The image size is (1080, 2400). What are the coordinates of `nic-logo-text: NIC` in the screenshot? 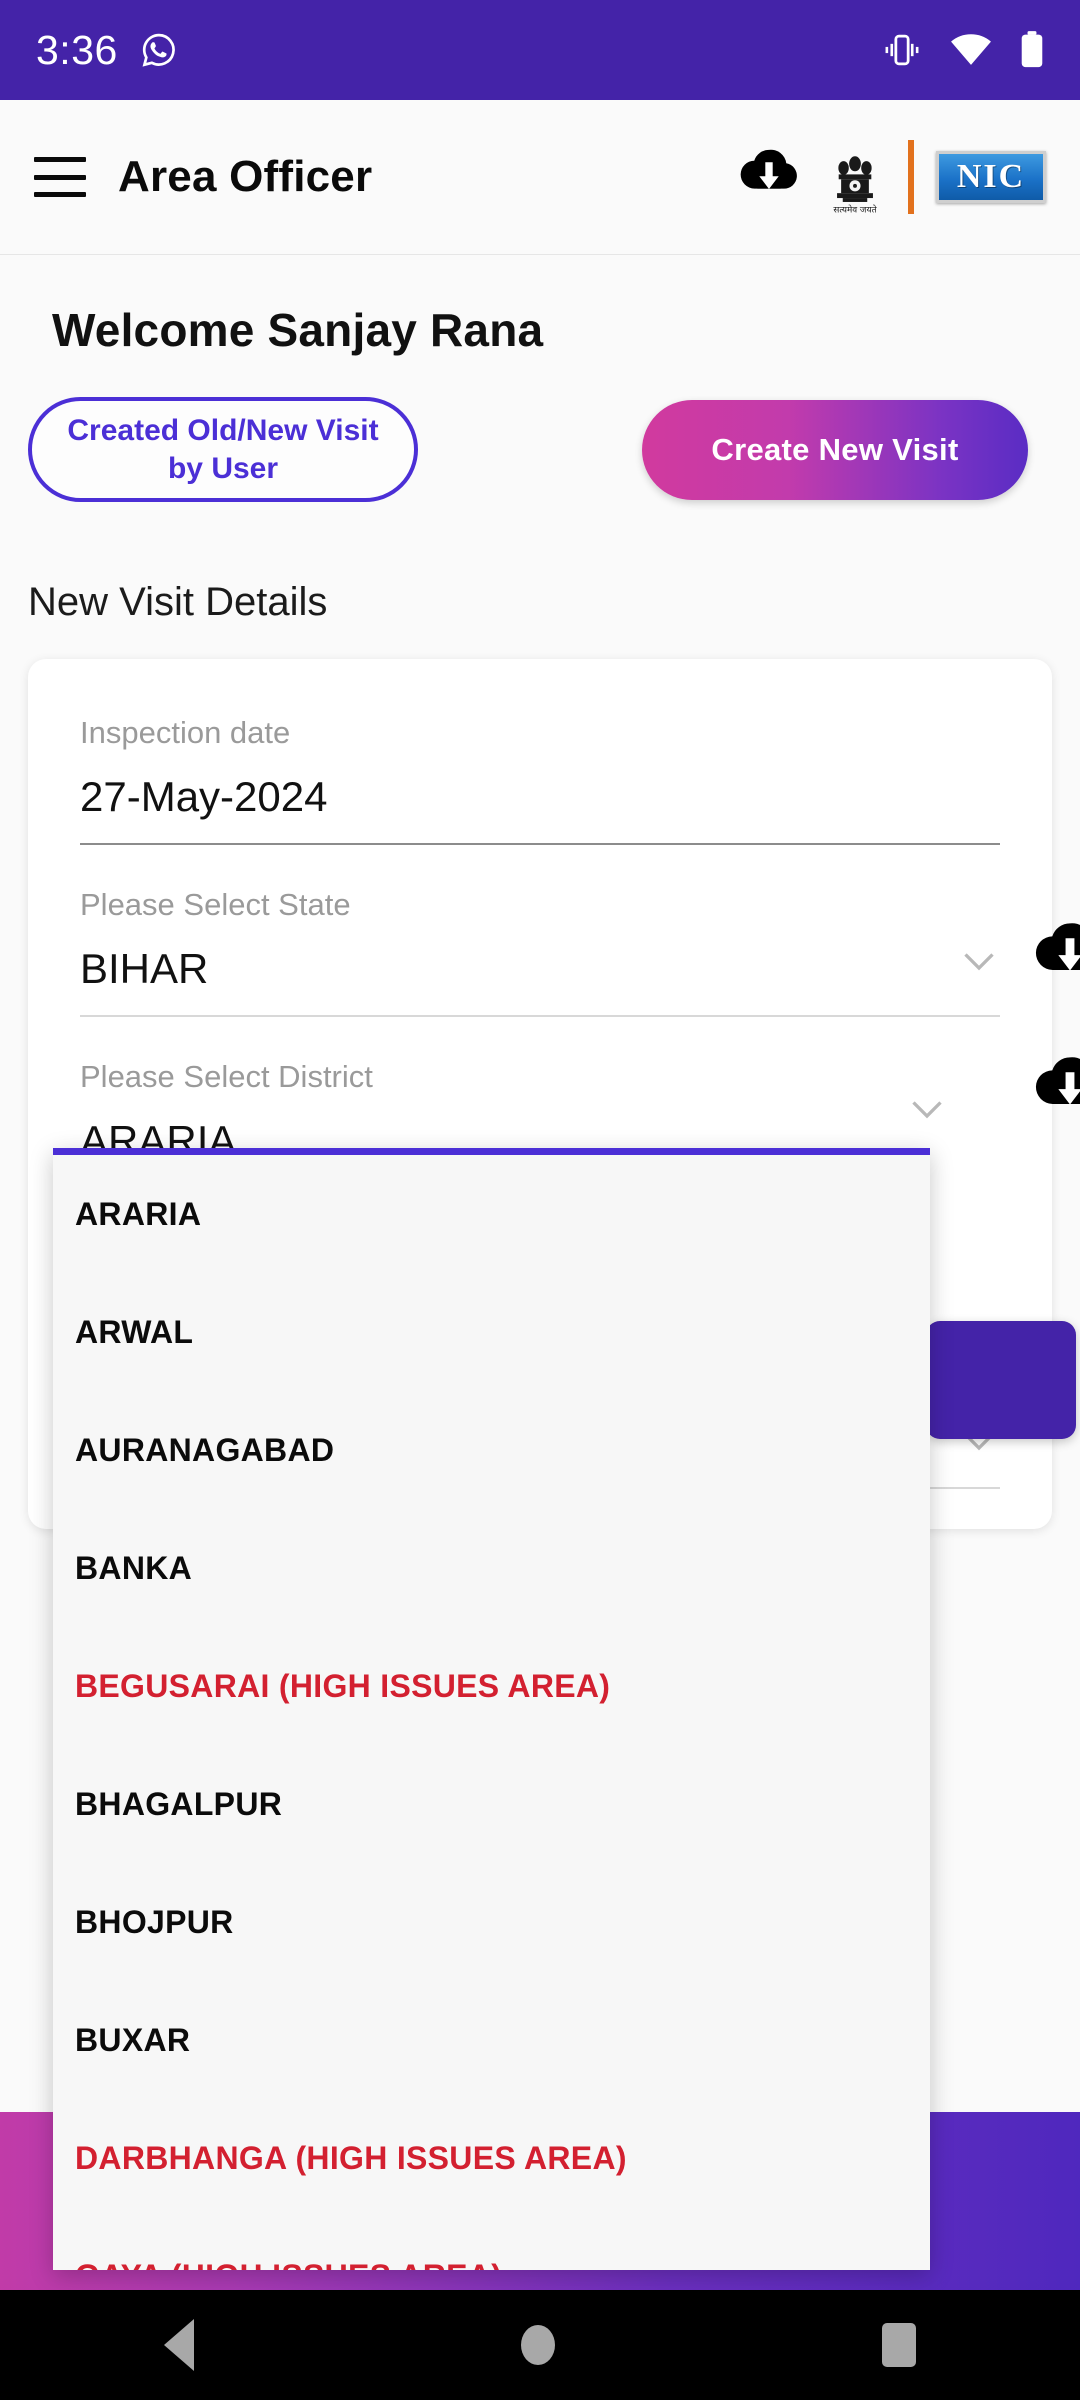 It's located at (991, 176).